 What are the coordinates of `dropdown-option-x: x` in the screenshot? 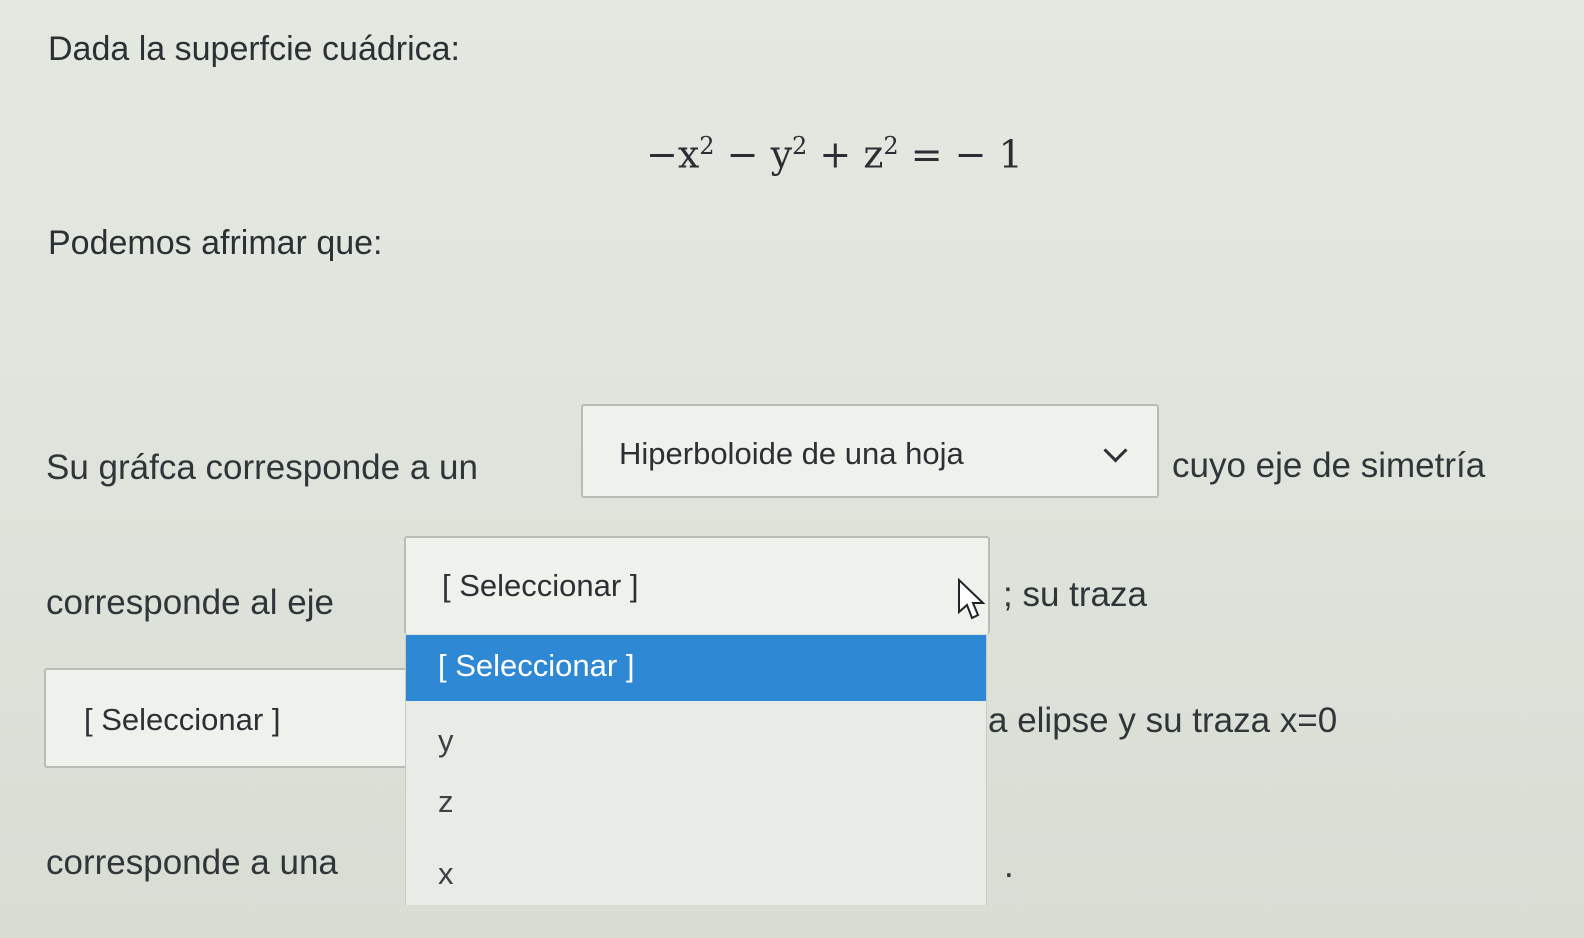 It's located at (696, 874).